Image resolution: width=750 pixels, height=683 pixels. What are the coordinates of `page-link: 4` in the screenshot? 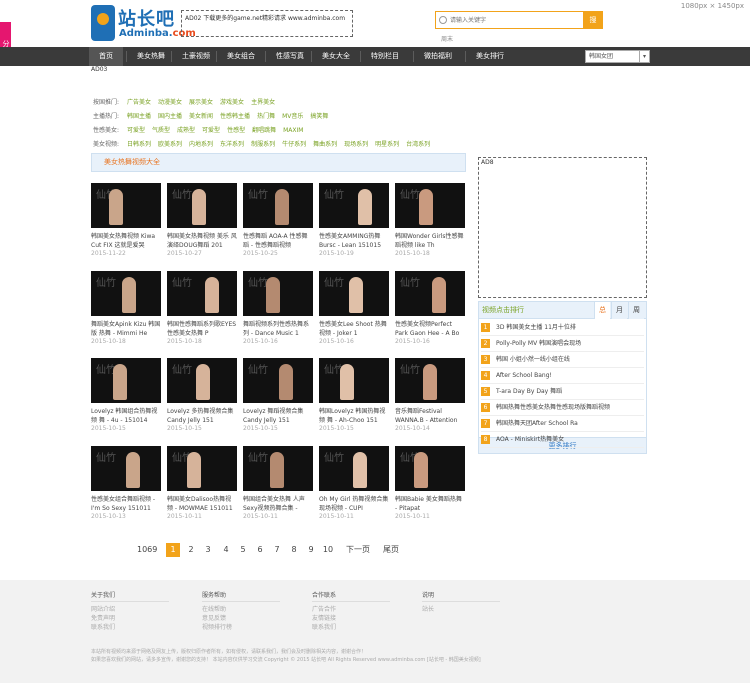 It's located at (226, 550).